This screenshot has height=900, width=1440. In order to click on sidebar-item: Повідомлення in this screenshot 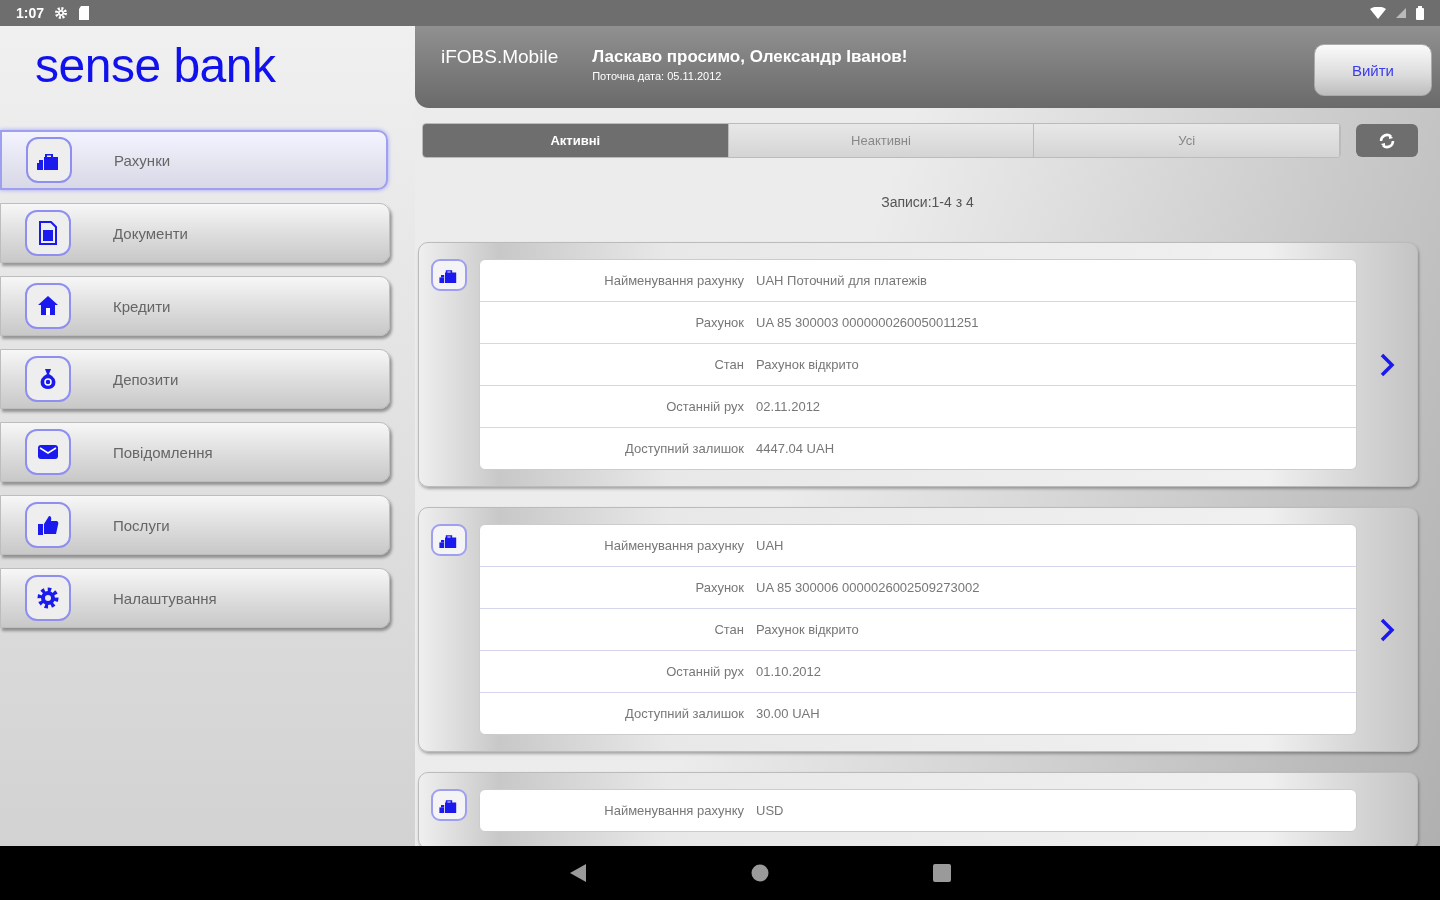, I will do `click(195, 452)`.